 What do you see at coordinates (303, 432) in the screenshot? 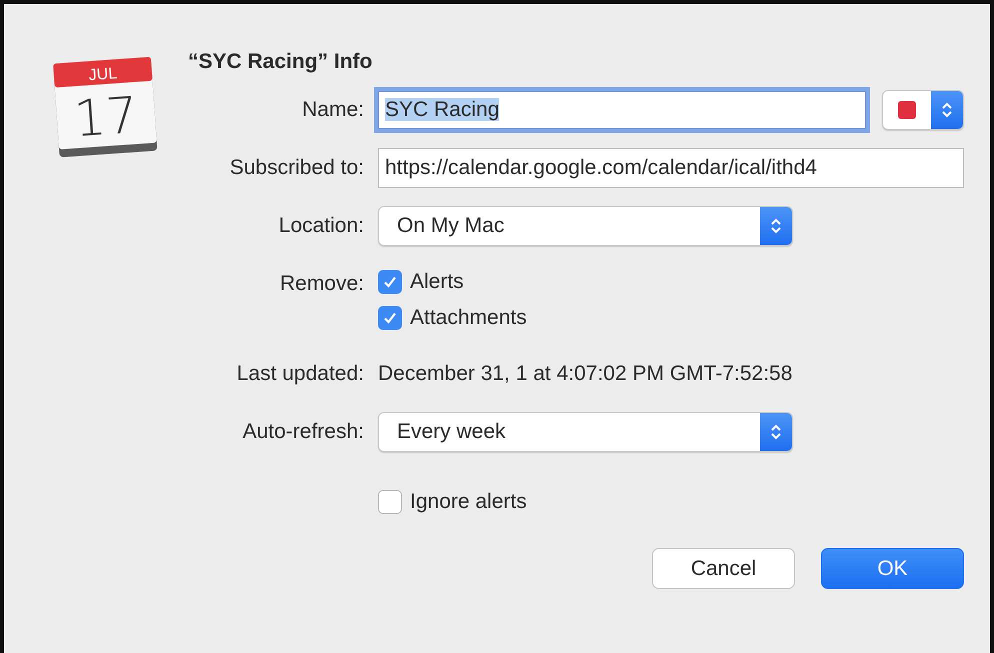
I see `field-label: Auto-refresh:` at bounding box center [303, 432].